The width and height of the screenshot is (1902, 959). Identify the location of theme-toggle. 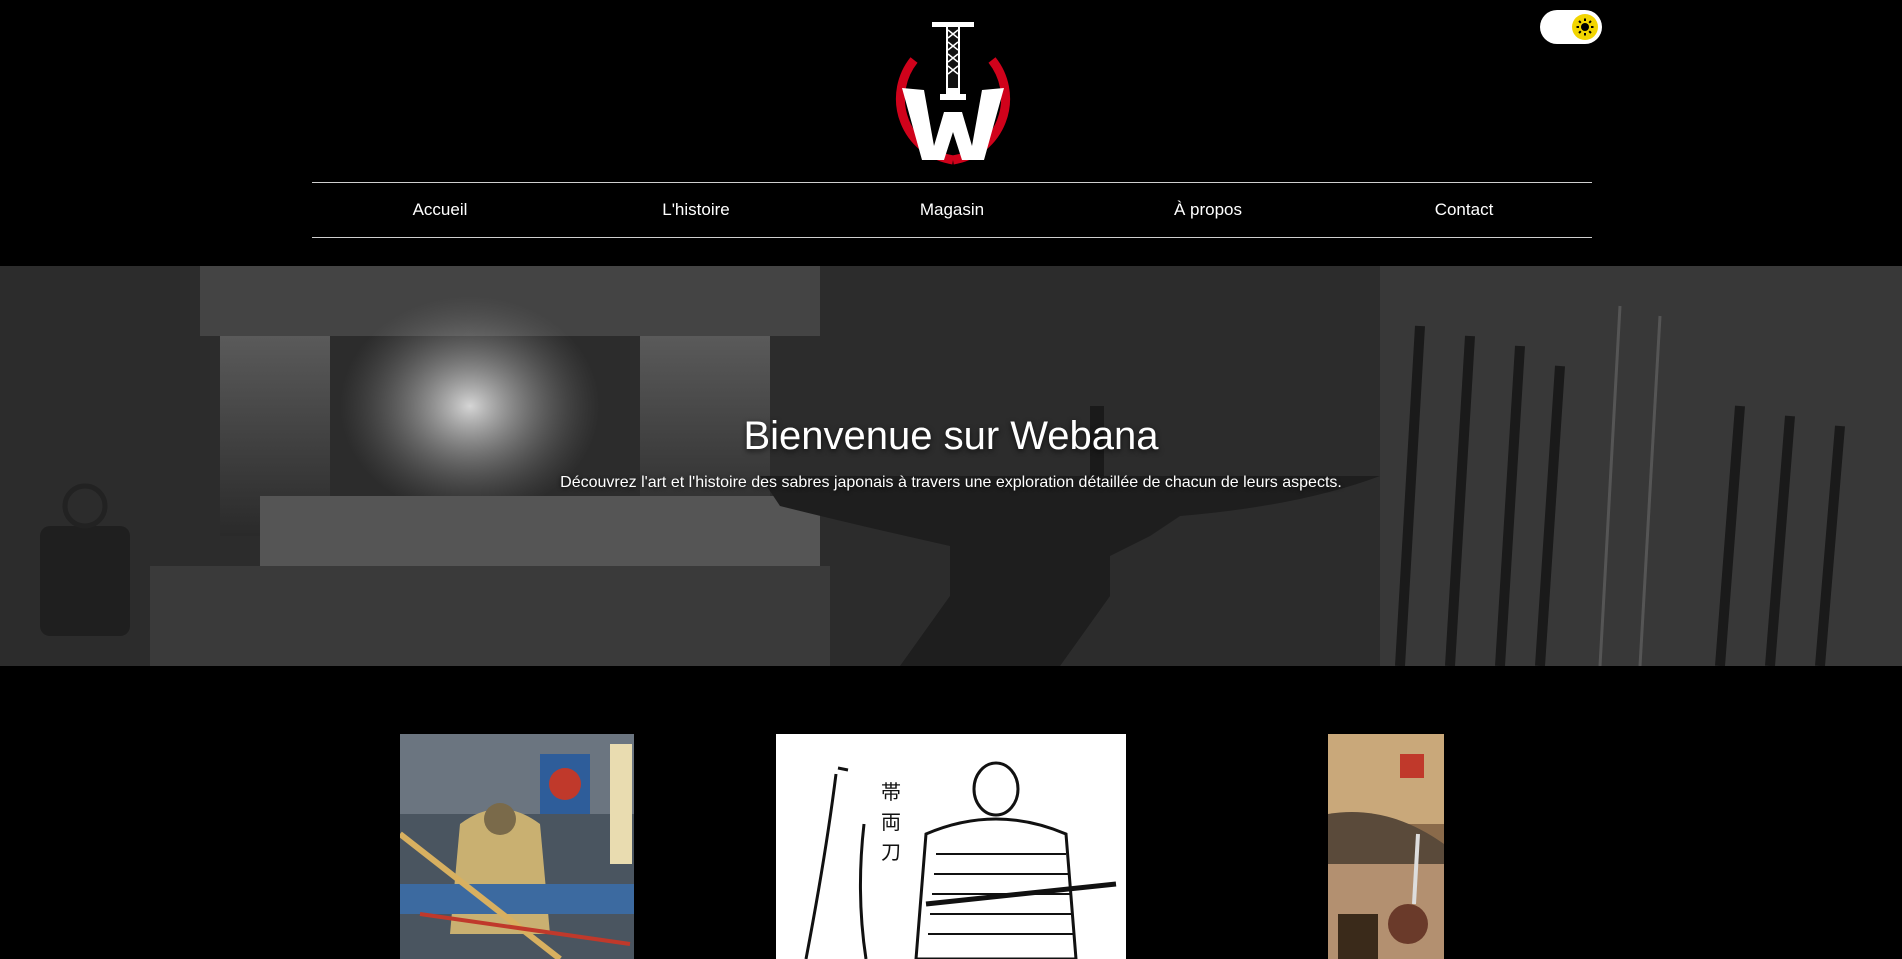
(1571, 27).